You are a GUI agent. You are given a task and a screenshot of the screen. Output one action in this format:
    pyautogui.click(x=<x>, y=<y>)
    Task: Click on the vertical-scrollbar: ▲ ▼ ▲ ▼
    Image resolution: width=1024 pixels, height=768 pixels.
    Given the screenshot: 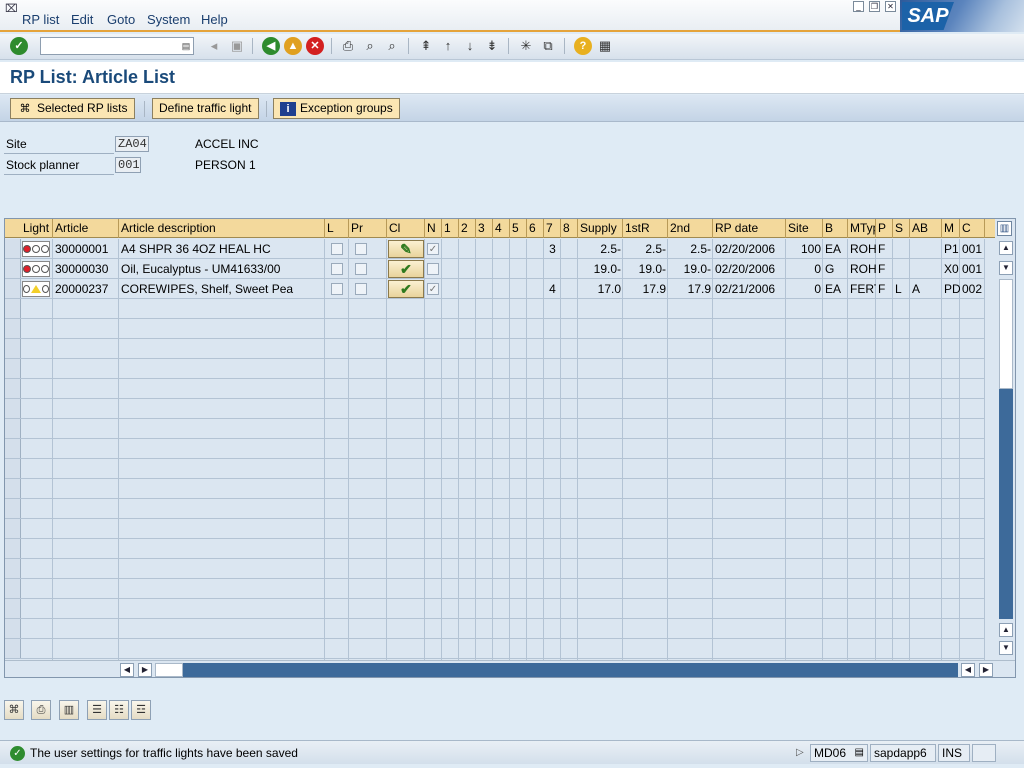 What is the action you would take?
    pyautogui.click(x=1006, y=449)
    